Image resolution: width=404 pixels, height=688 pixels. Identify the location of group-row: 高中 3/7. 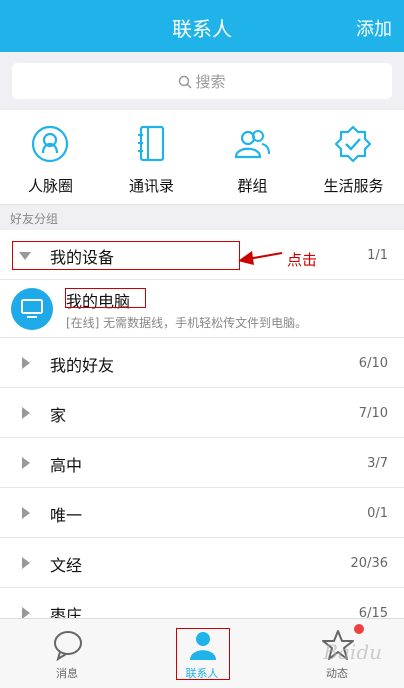
(202, 463).